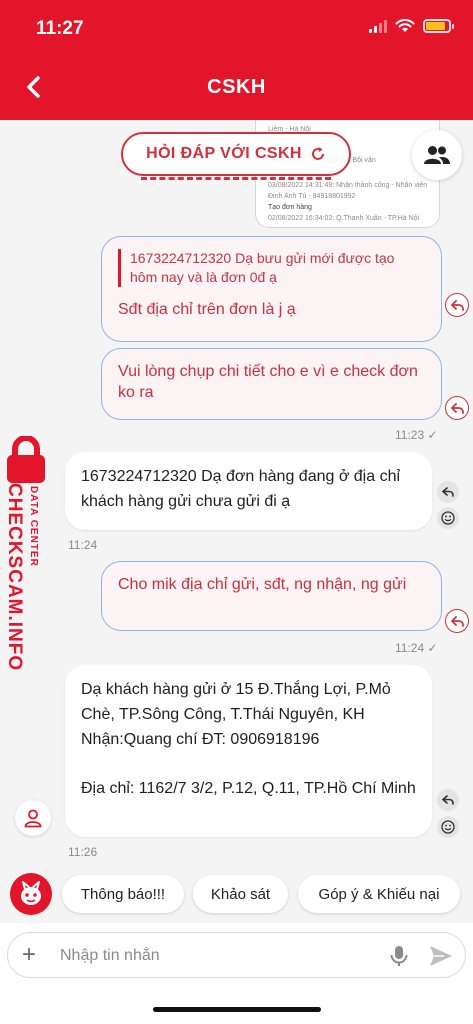 This screenshot has width=473, height=1024. I want to click on message-time: 11:26, so click(83, 852).